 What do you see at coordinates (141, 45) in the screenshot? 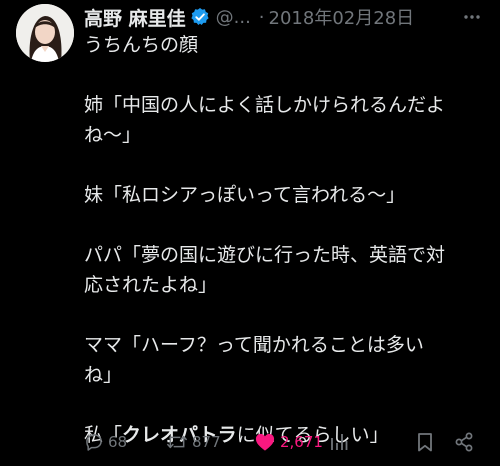
I see `tweet-title-line: うちんちの顔` at bounding box center [141, 45].